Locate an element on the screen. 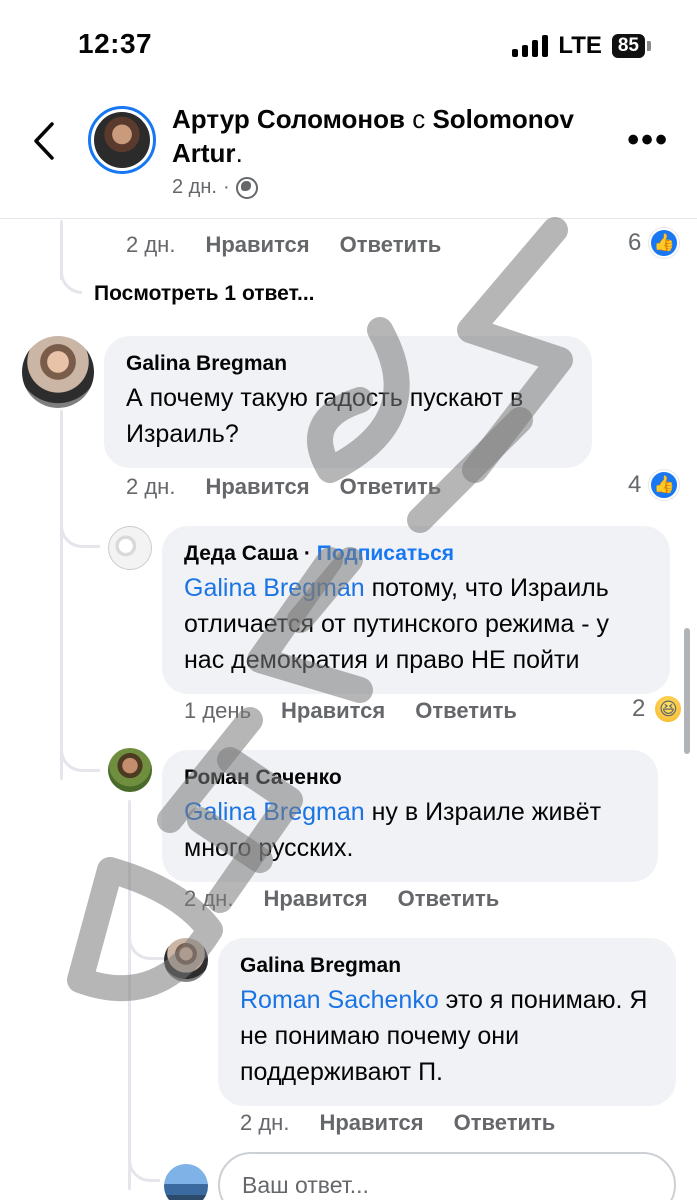  chevron-left-icon is located at coordinates (44, 141).